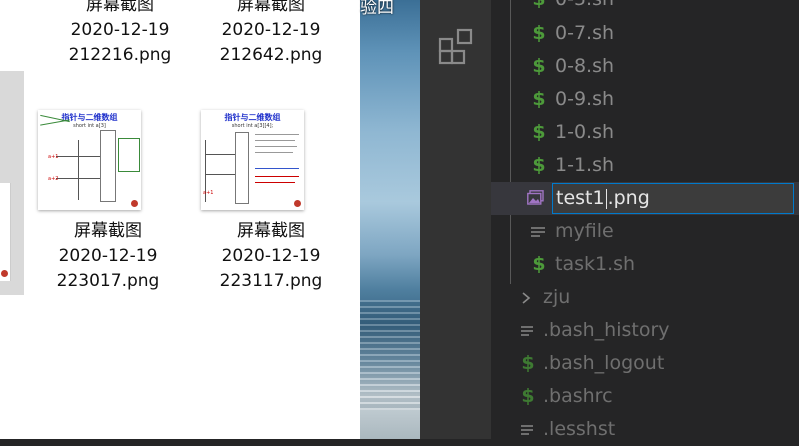 The width and height of the screenshot is (799, 446). Describe the element at coordinates (12, 183) in the screenshot. I see `selected-item-highlight` at that location.